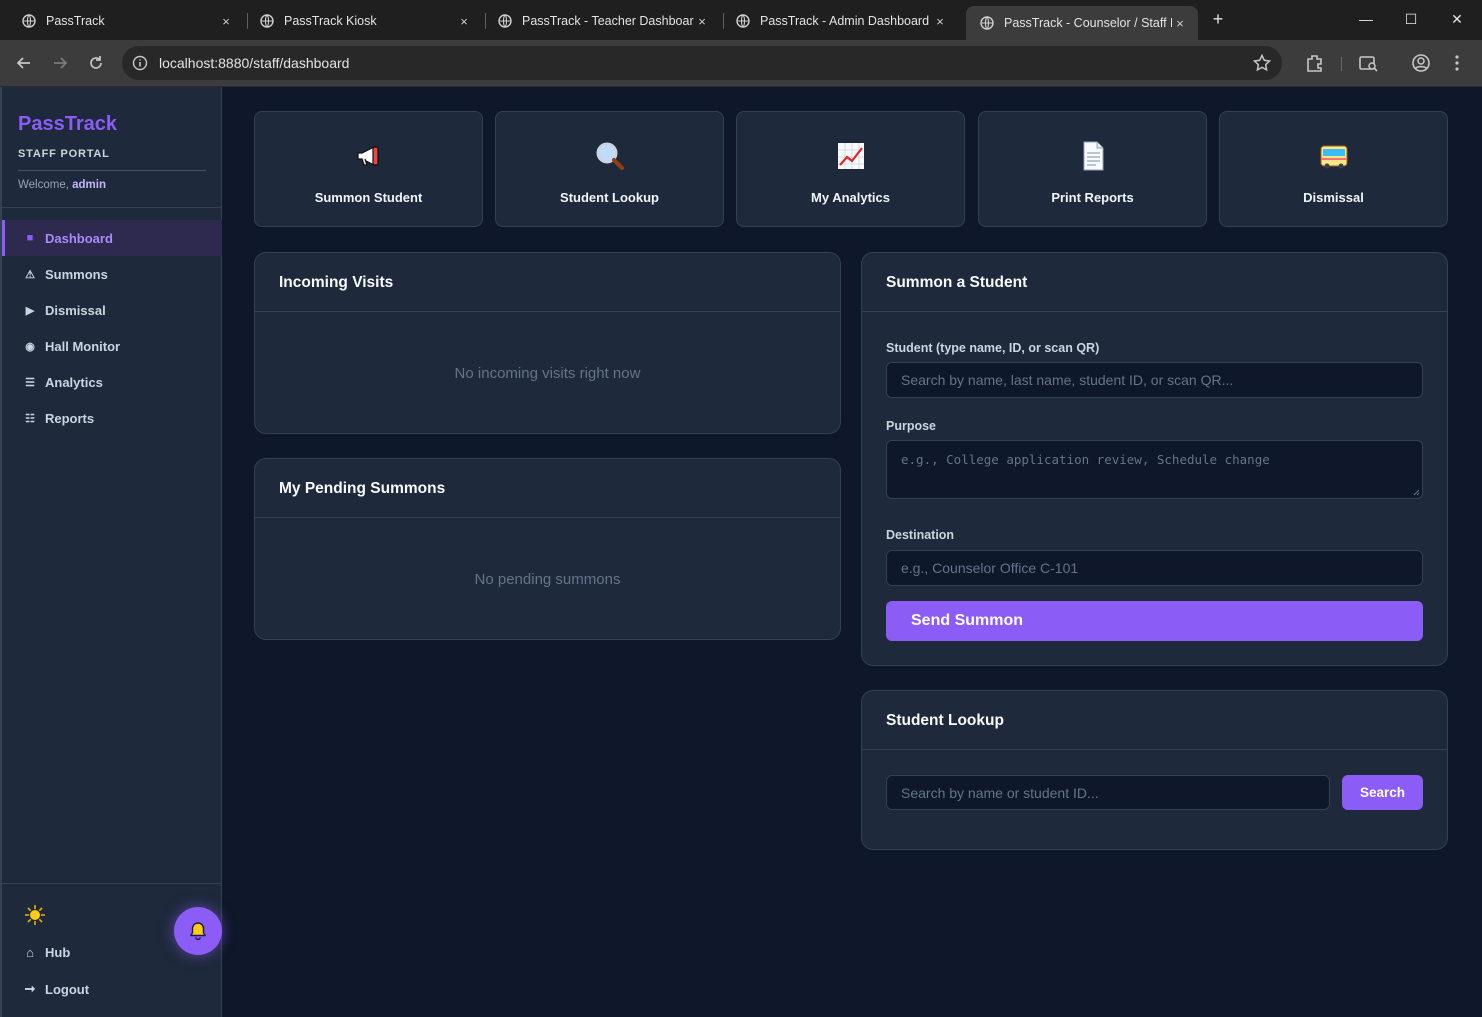  What do you see at coordinates (254, 63) in the screenshot?
I see `url-text: localhost:8880/staff/dashboard` at bounding box center [254, 63].